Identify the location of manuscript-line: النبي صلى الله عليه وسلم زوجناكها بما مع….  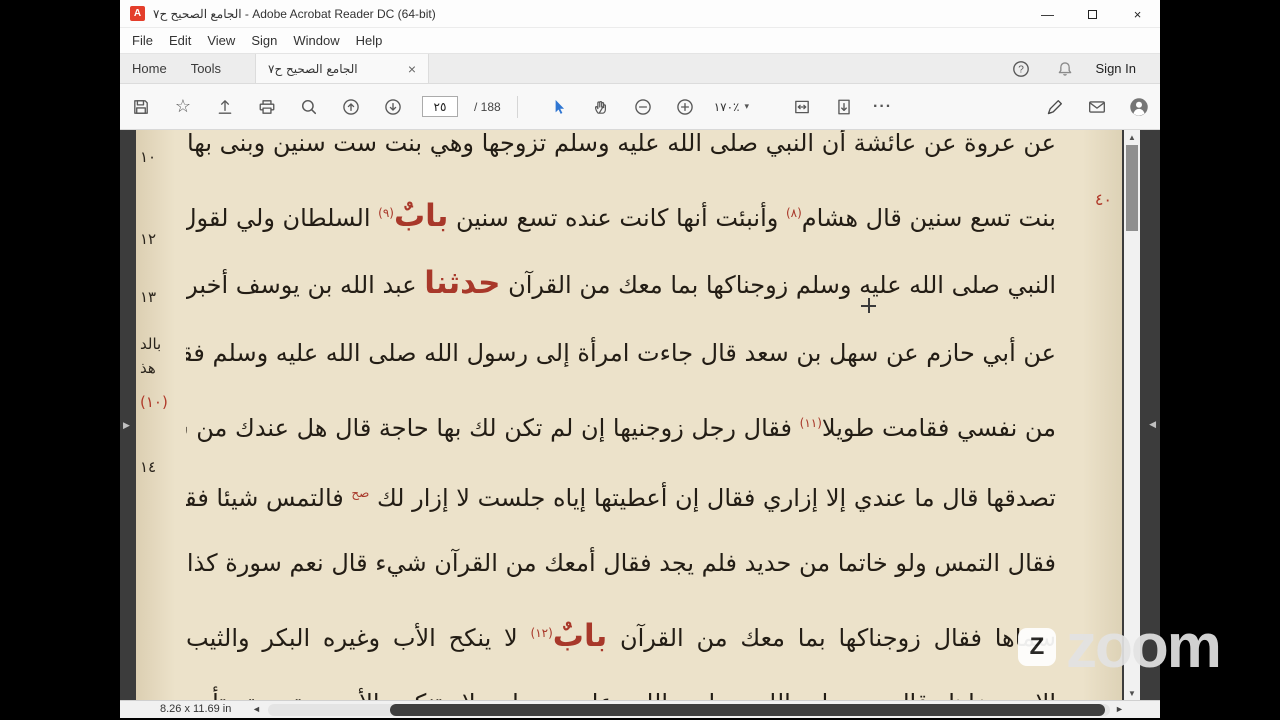
(621, 283).